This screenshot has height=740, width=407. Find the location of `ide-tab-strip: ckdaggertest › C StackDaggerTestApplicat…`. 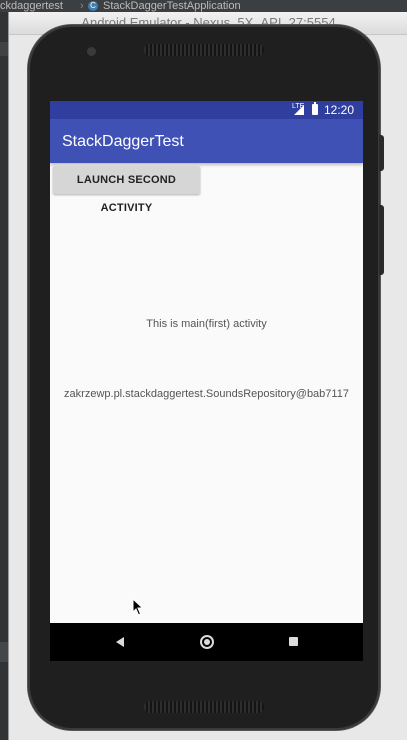

ide-tab-strip: ckdaggertest › C StackDaggerTestApplicat… is located at coordinates (203, 6).